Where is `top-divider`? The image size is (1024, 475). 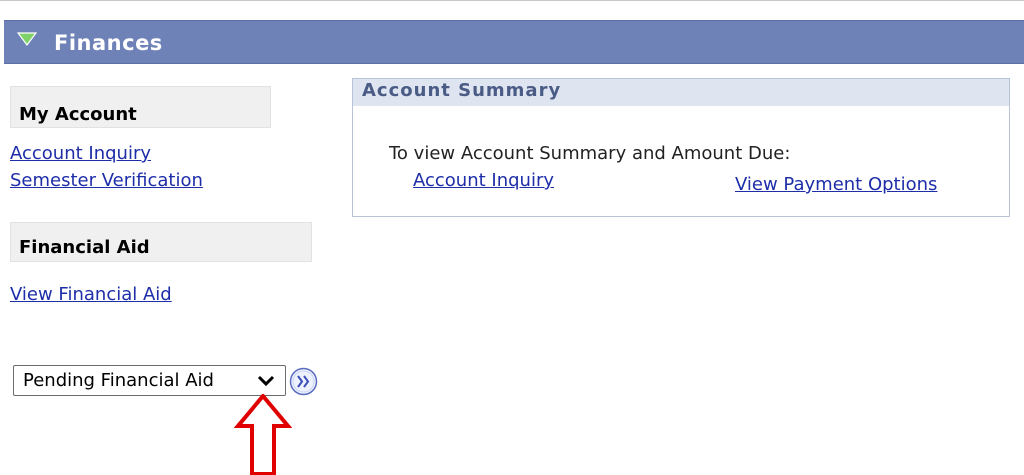 top-divider is located at coordinates (512, 0).